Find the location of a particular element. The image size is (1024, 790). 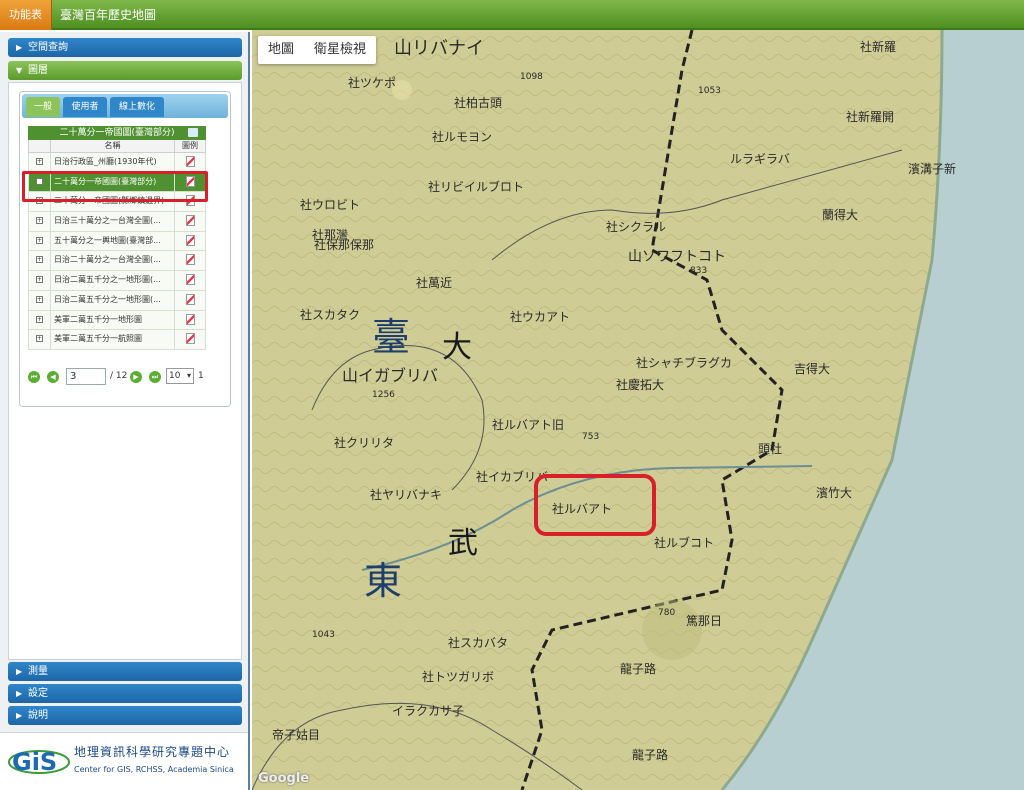

map-label: 篤那日 is located at coordinates (704, 621).